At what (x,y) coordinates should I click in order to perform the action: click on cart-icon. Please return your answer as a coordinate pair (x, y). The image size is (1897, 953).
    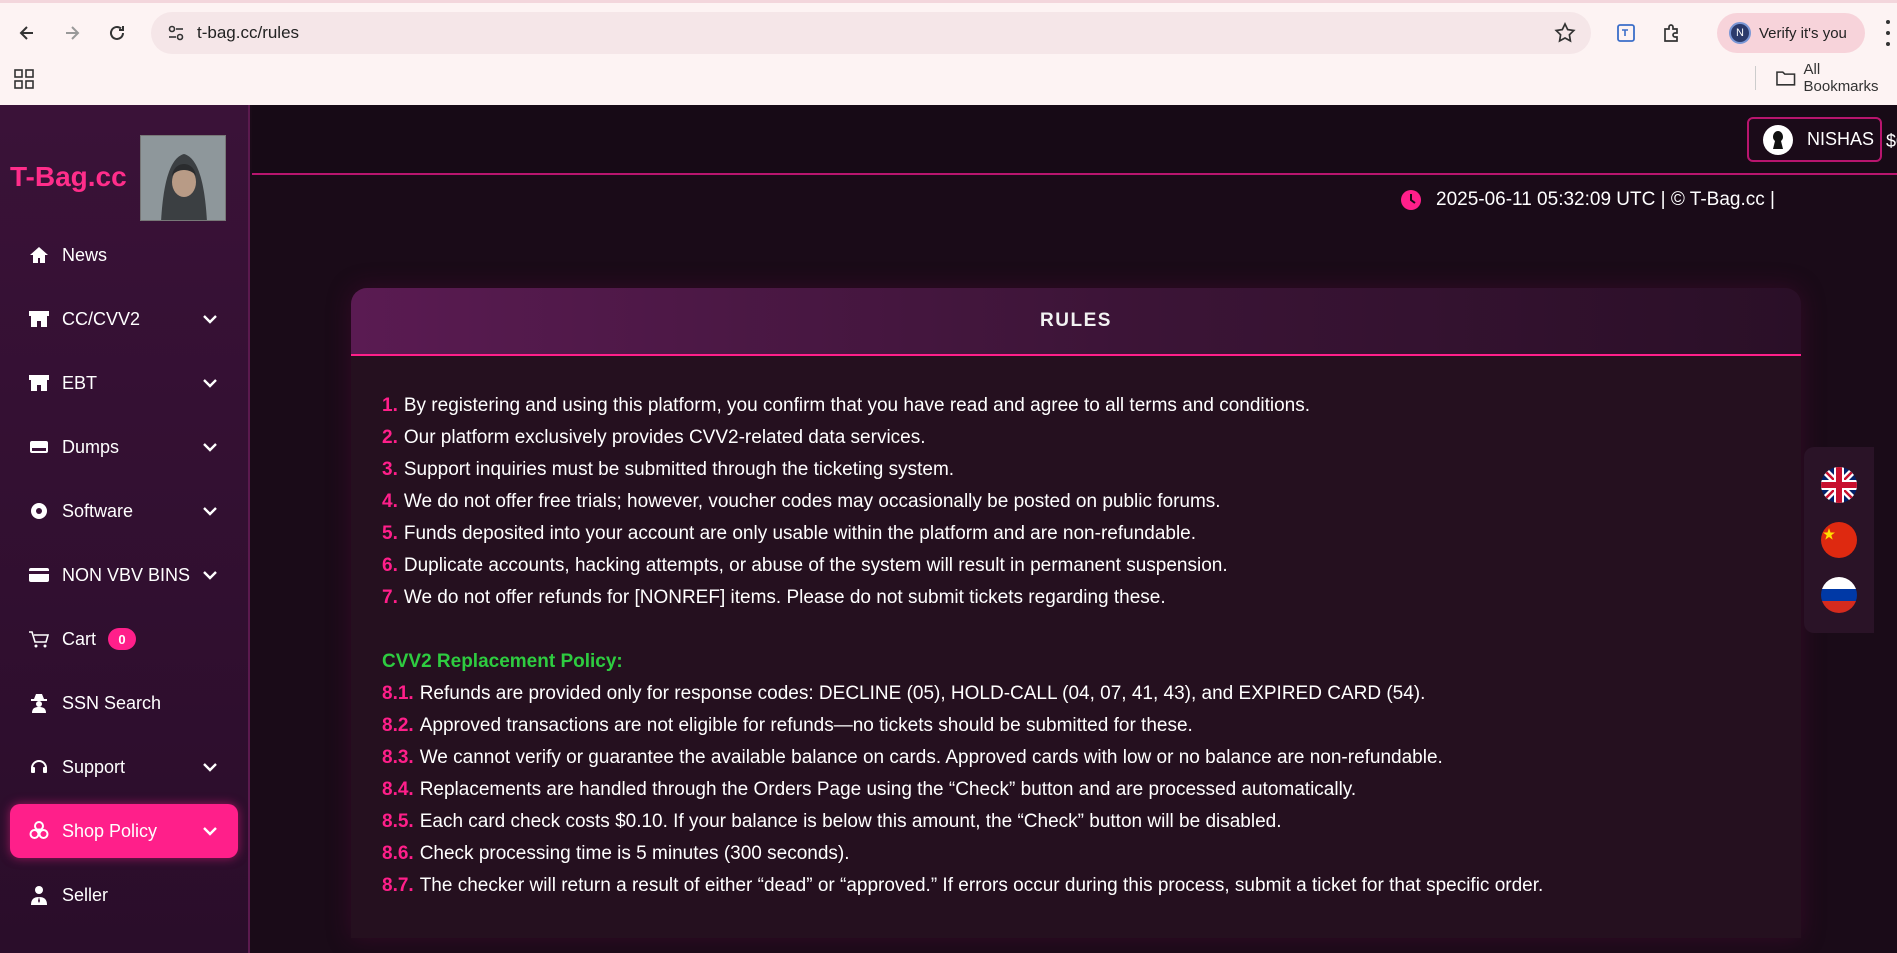
    Looking at the image, I should click on (39, 639).